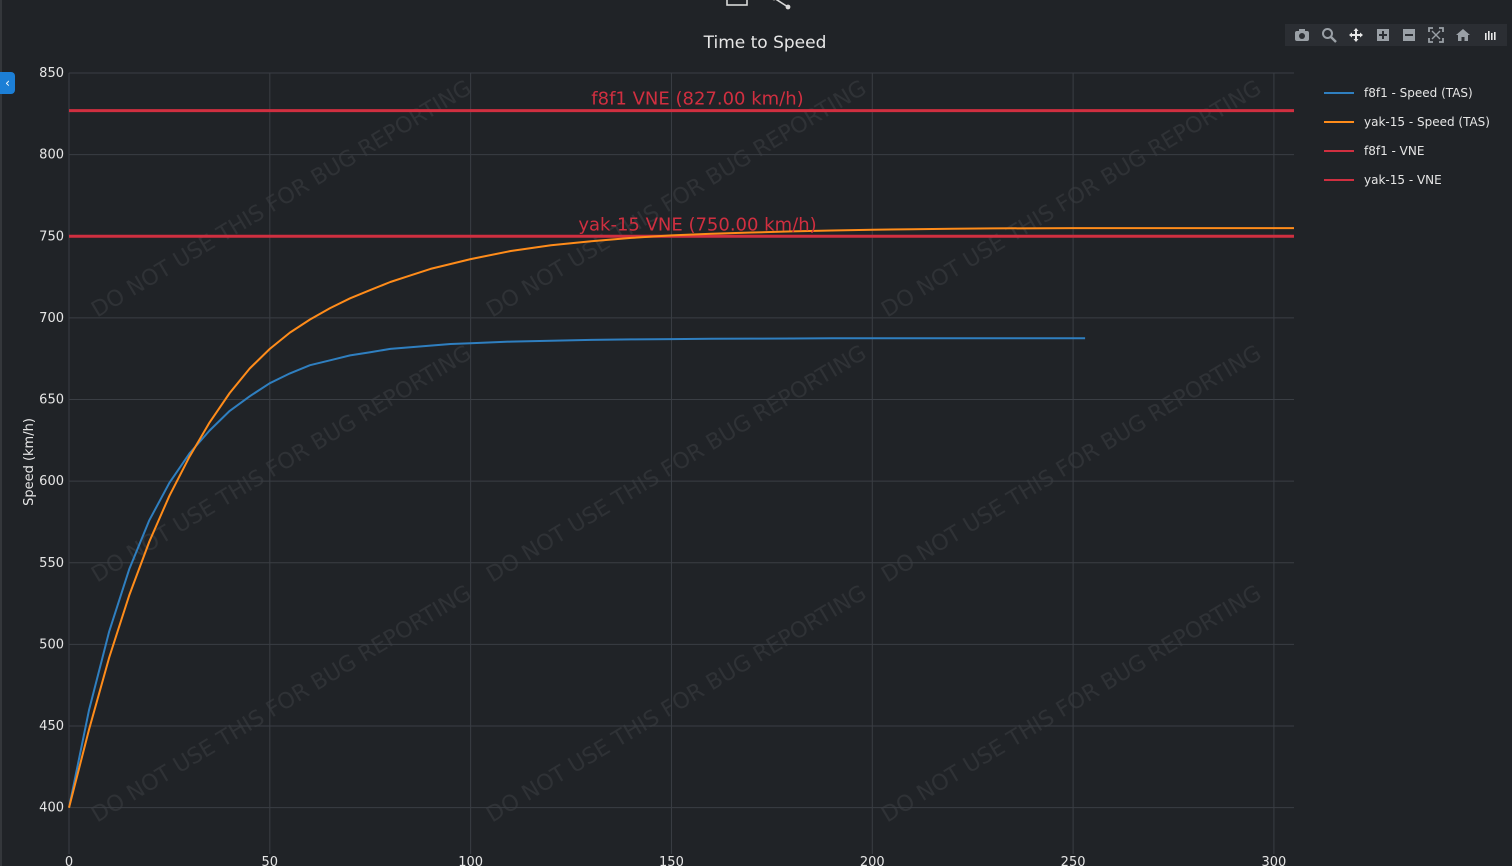 The width and height of the screenshot is (1512, 866). Describe the element at coordinates (470, 860) in the screenshot. I see `x-tick-label: 100` at that location.